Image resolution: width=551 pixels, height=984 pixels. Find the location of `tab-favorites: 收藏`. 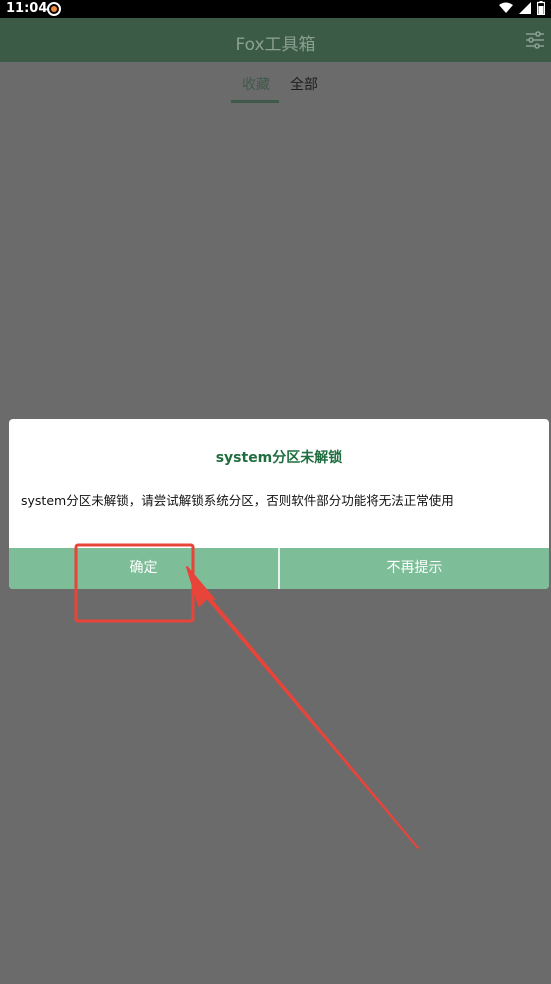

tab-favorites: 收藏 is located at coordinates (256, 84).